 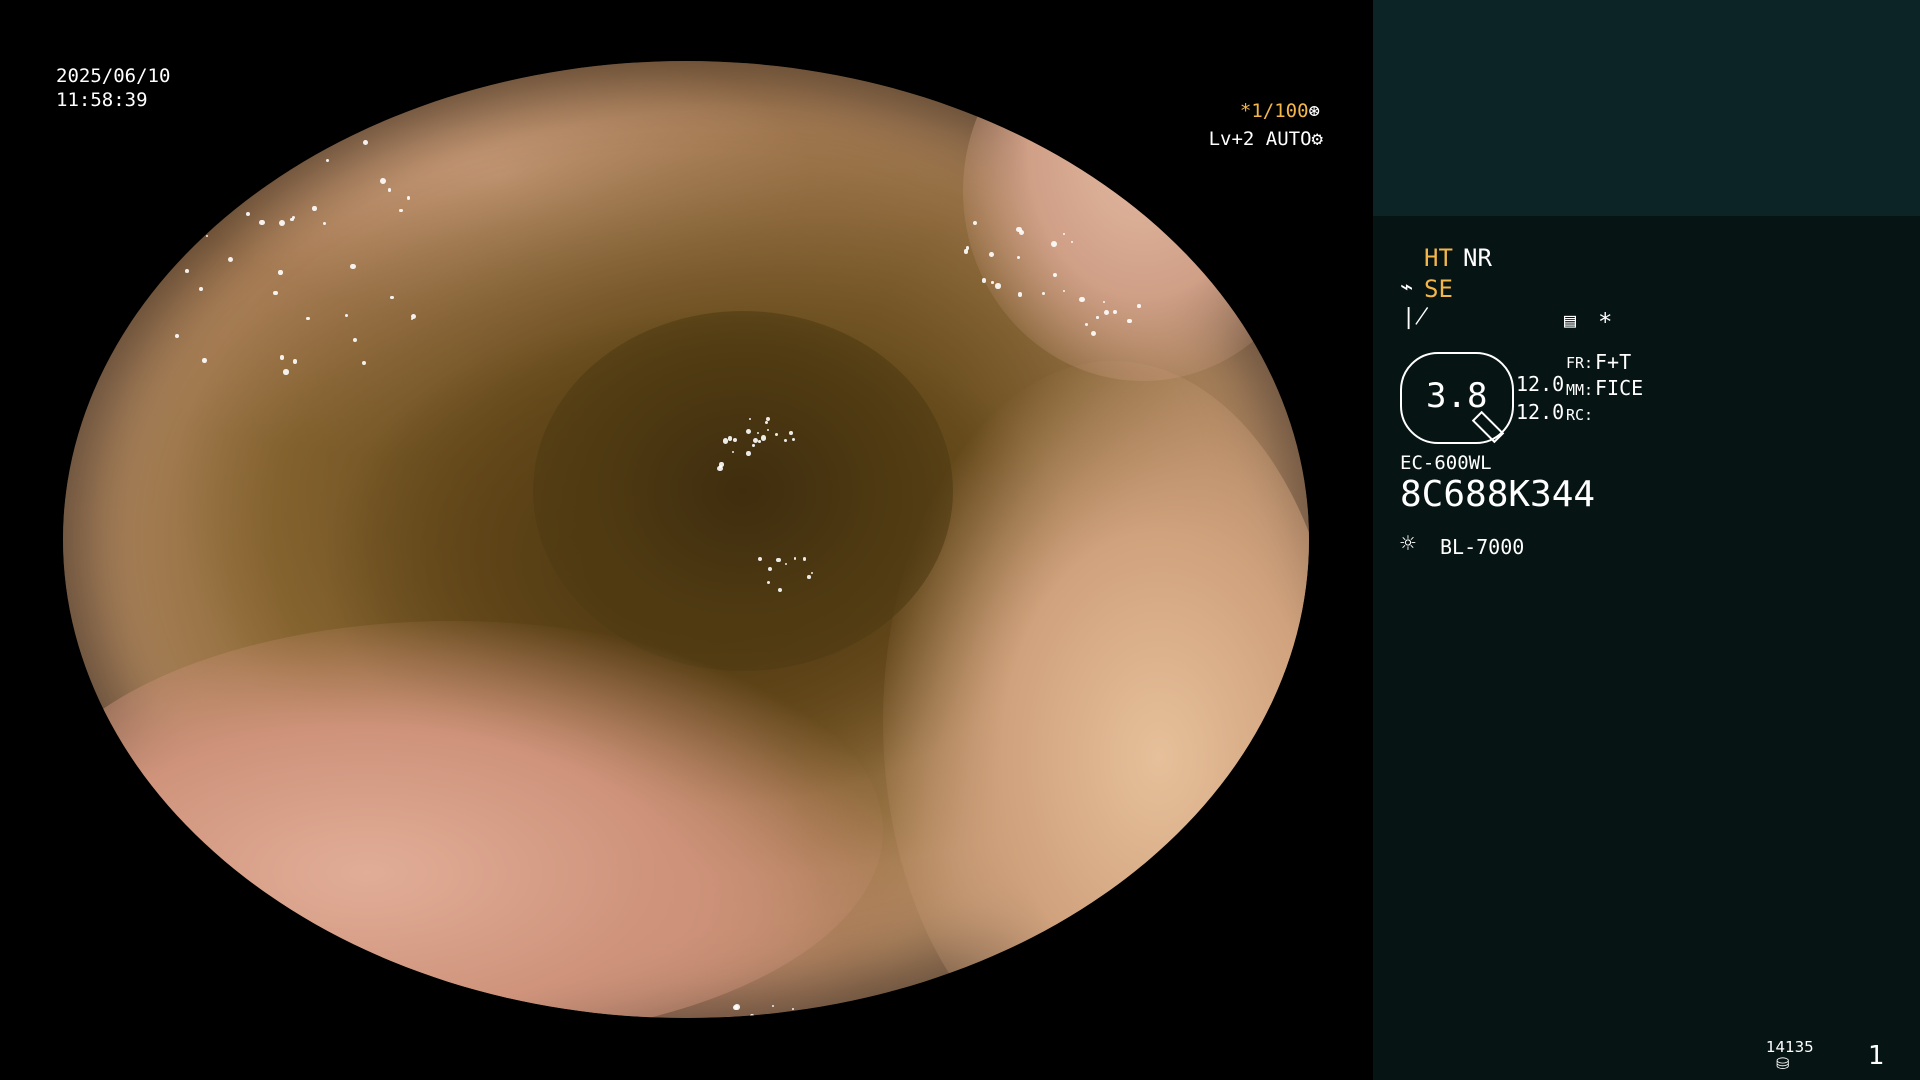 I want to click on star-mark: *, so click(x=1605, y=322).